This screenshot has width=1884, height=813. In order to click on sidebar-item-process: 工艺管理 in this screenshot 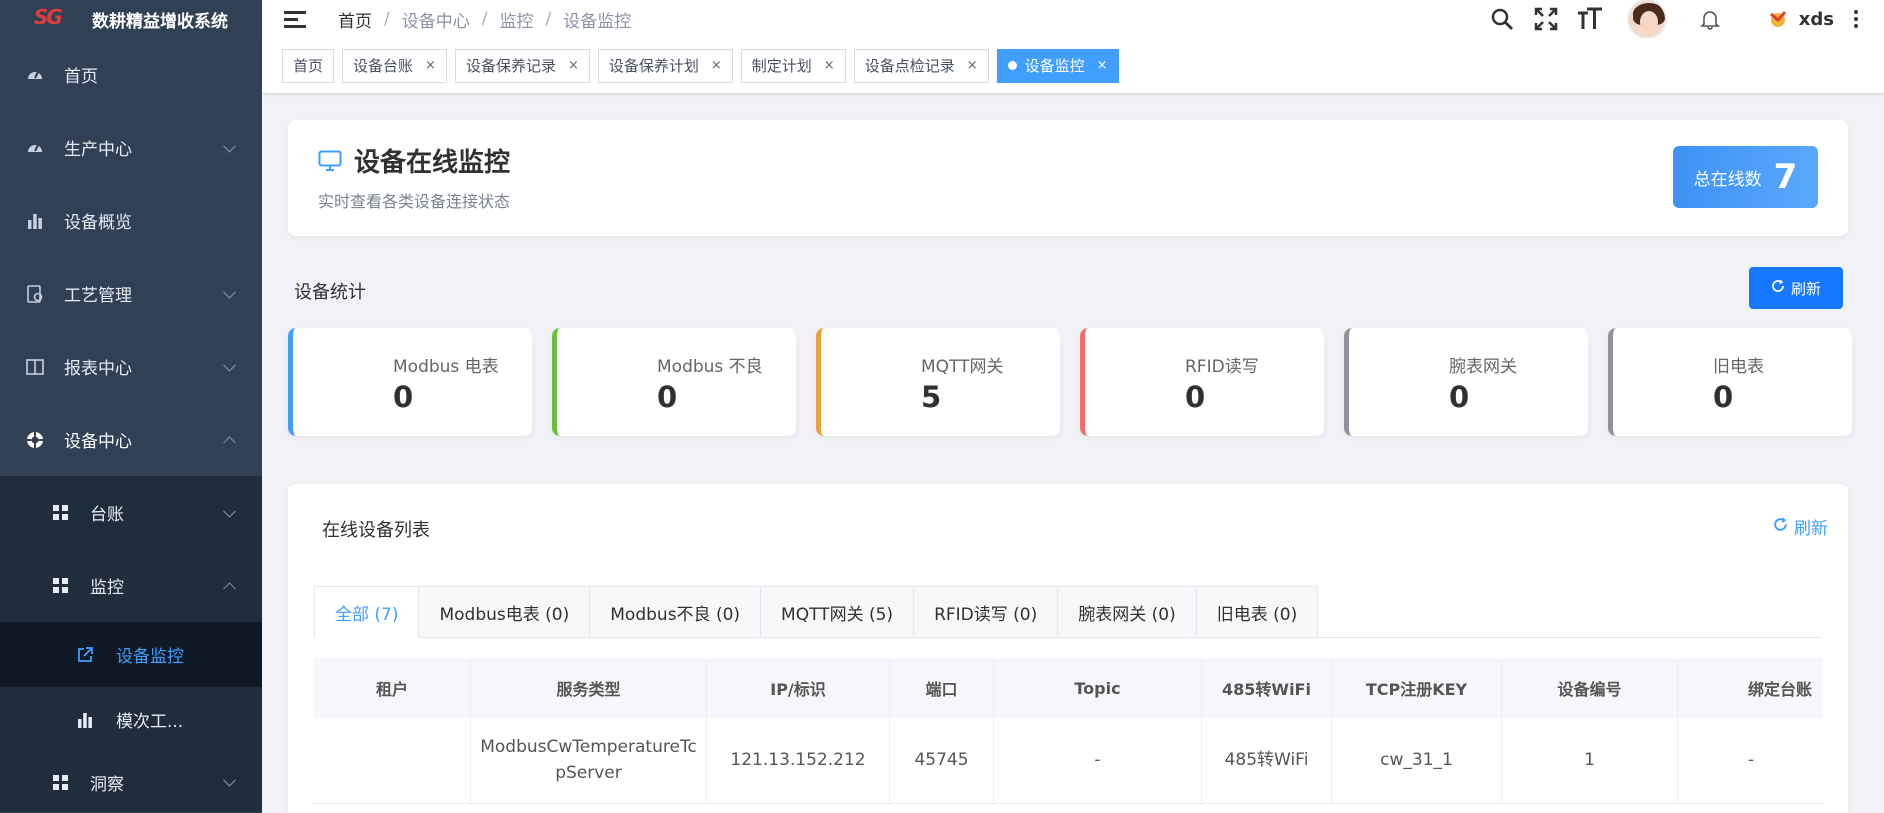, I will do `click(131, 293)`.